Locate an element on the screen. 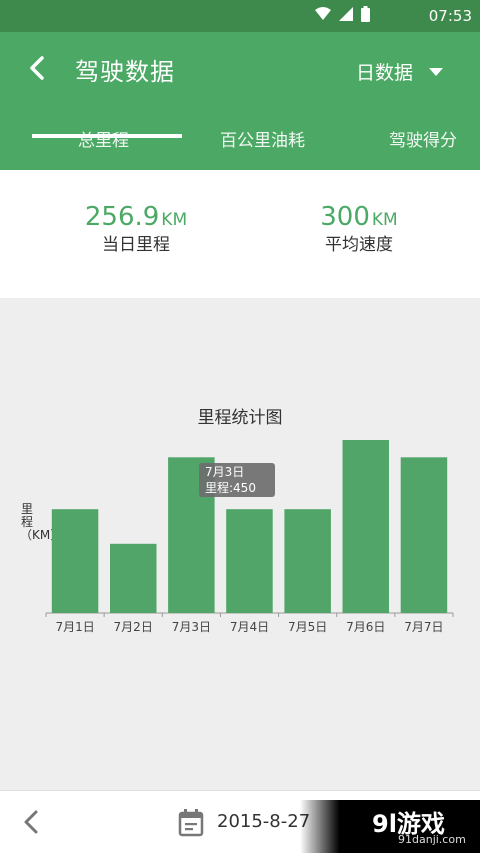 Image resolution: width=480 pixels, height=854 pixels. tab-bar: 总里程 百公里油耗 驾驶得分 is located at coordinates (240, 143).